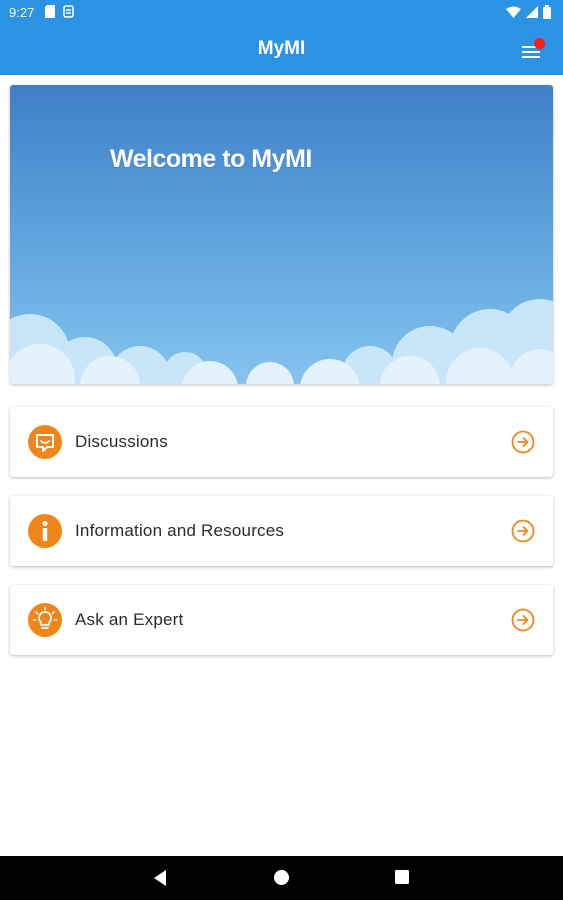 This screenshot has width=563, height=900. What do you see at coordinates (22, 12) in the screenshot?
I see `status-time: 9:27` at bounding box center [22, 12].